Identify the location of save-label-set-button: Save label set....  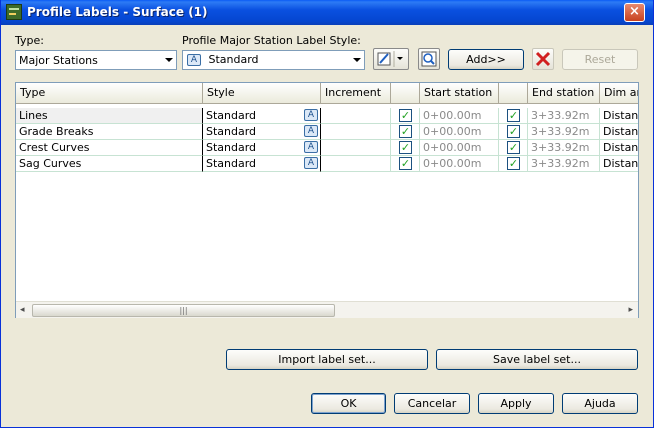
(537, 359).